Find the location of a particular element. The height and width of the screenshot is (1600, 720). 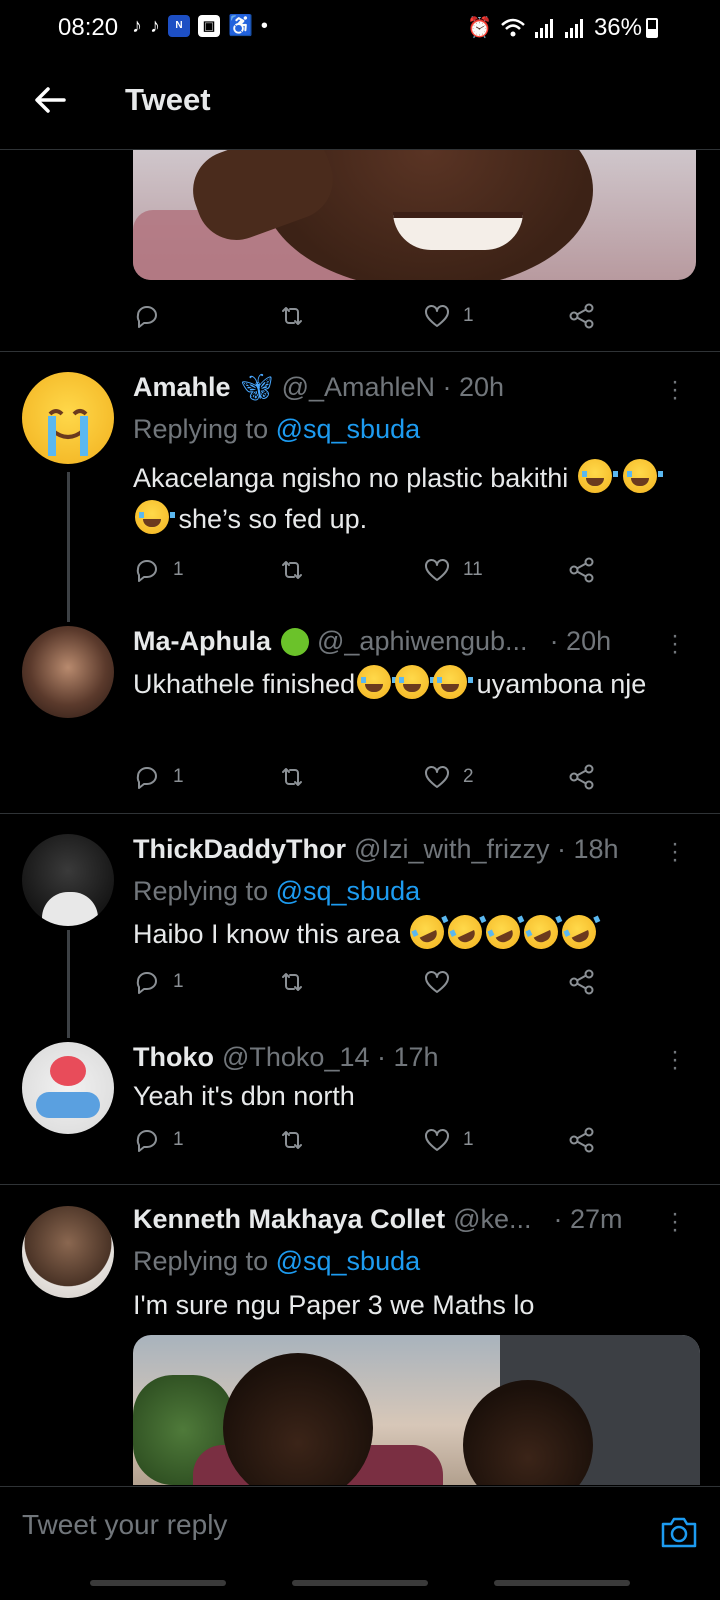

user-handle-time: @Izi_with_frizzy · 18h is located at coordinates (486, 849).